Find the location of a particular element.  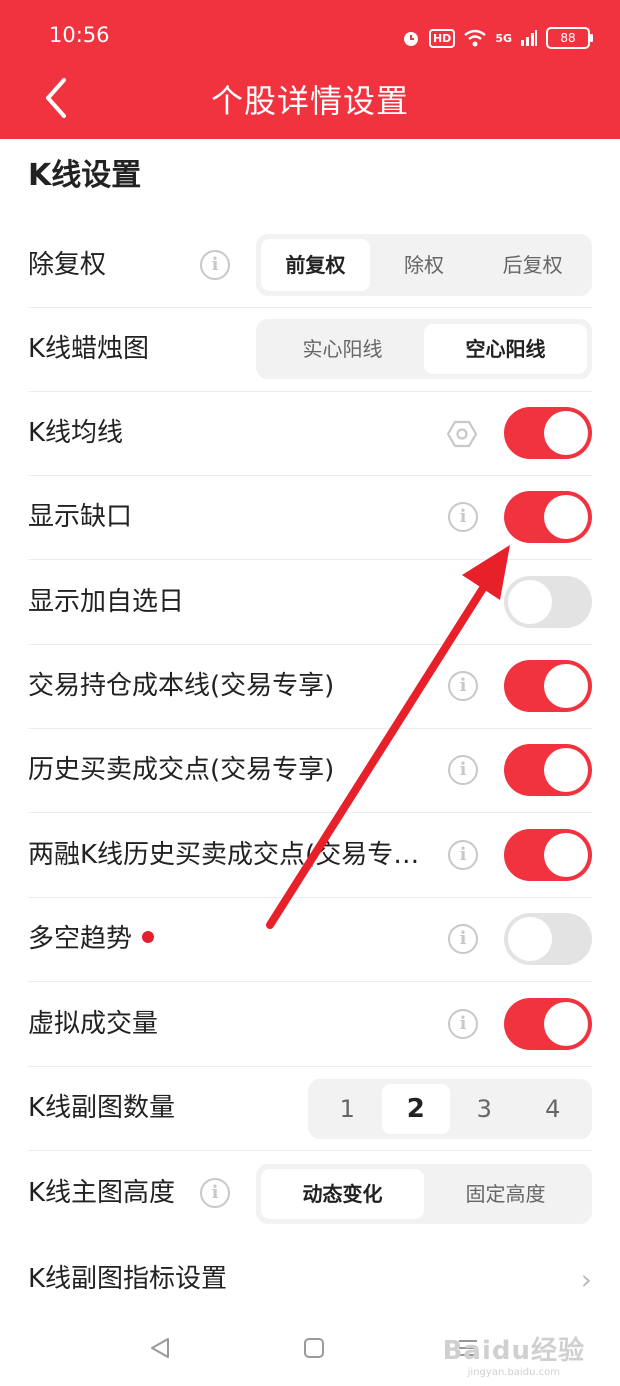

virtual-volume-toggle is located at coordinates (548, 1024).